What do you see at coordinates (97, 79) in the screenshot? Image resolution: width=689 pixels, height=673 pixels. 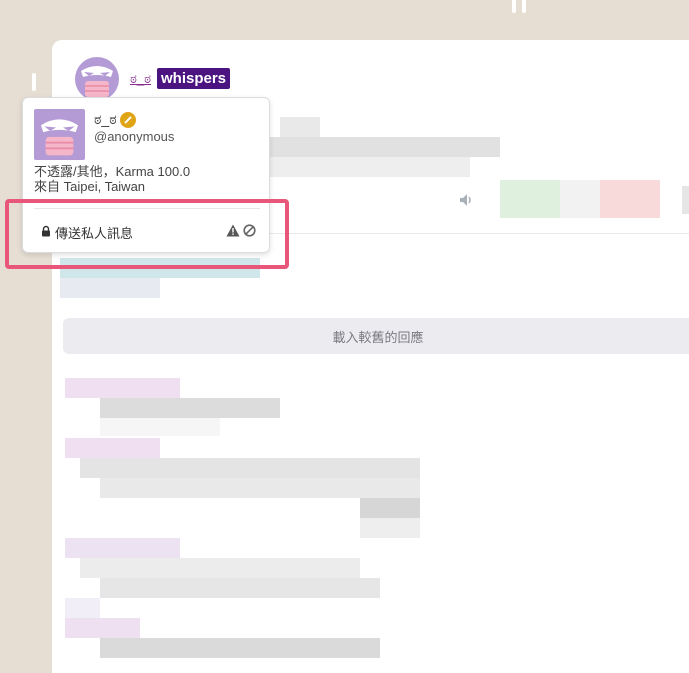 I see `author-avatar` at bounding box center [97, 79].